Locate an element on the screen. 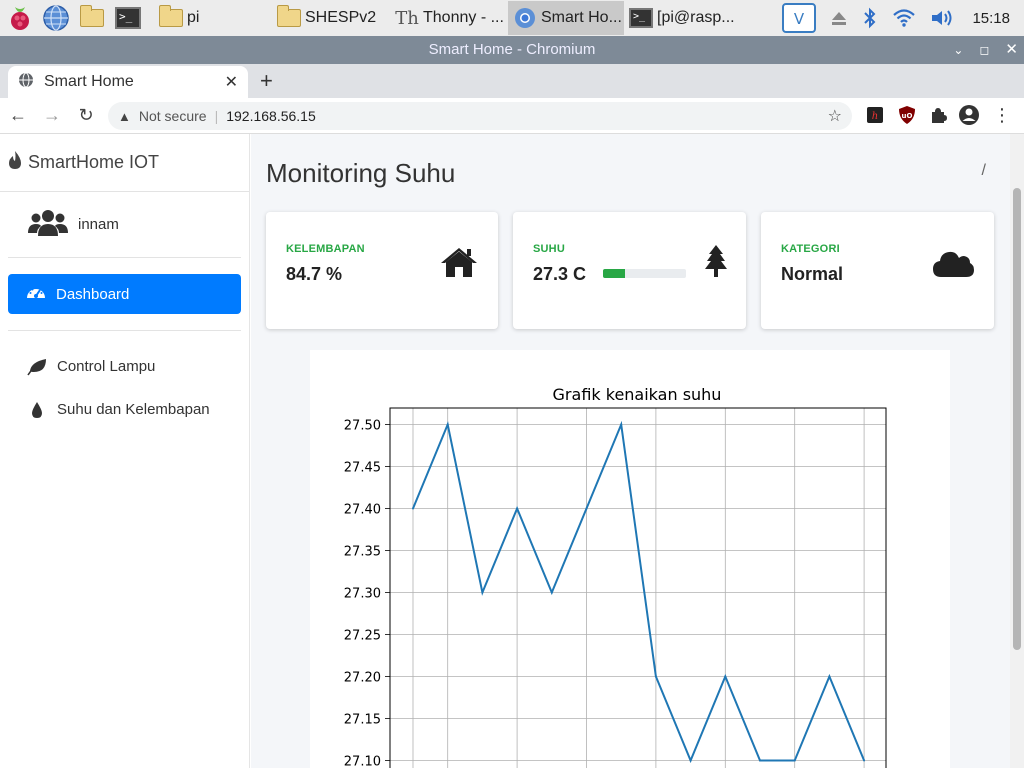 The width and height of the screenshot is (1024, 768). scrollbar-thumb is located at coordinates (1017, 419).